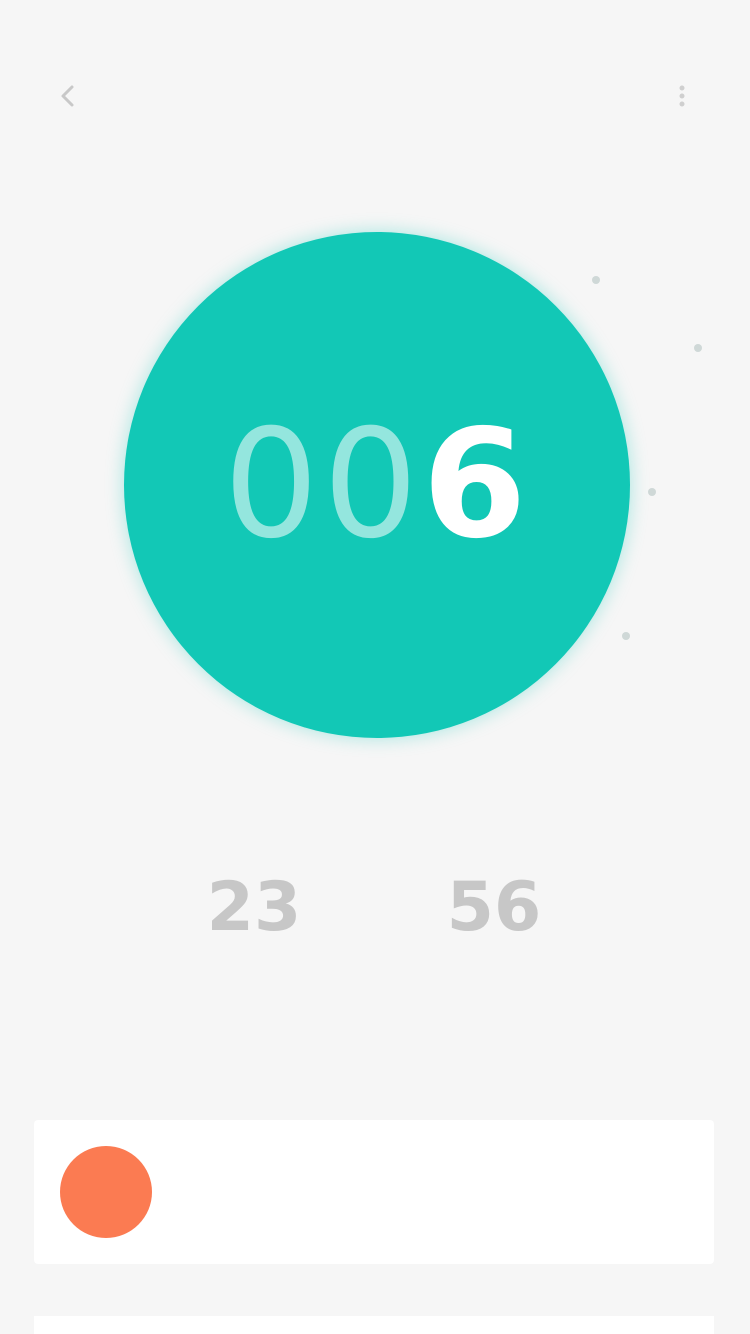 This screenshot has height=1334, width=750. I want to click on counter-value: 006, so click(377, 485).